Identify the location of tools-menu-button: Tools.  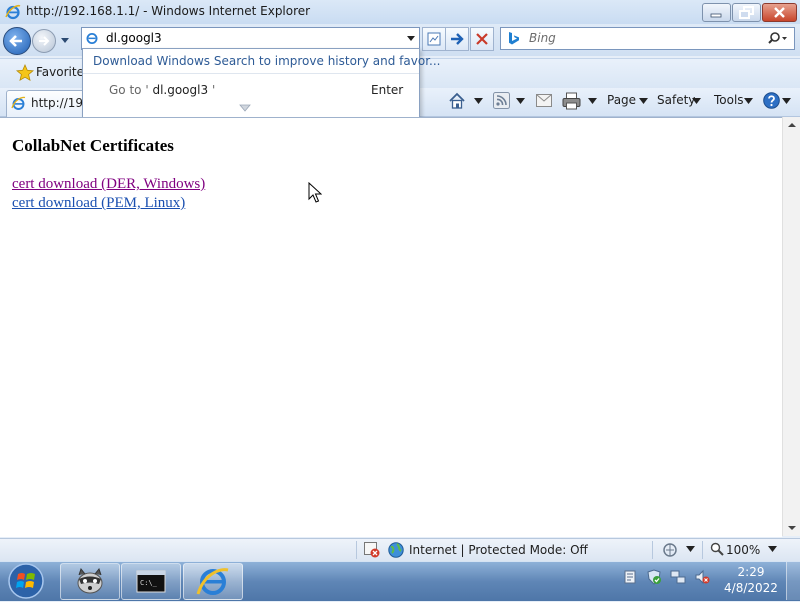
(737, 101).